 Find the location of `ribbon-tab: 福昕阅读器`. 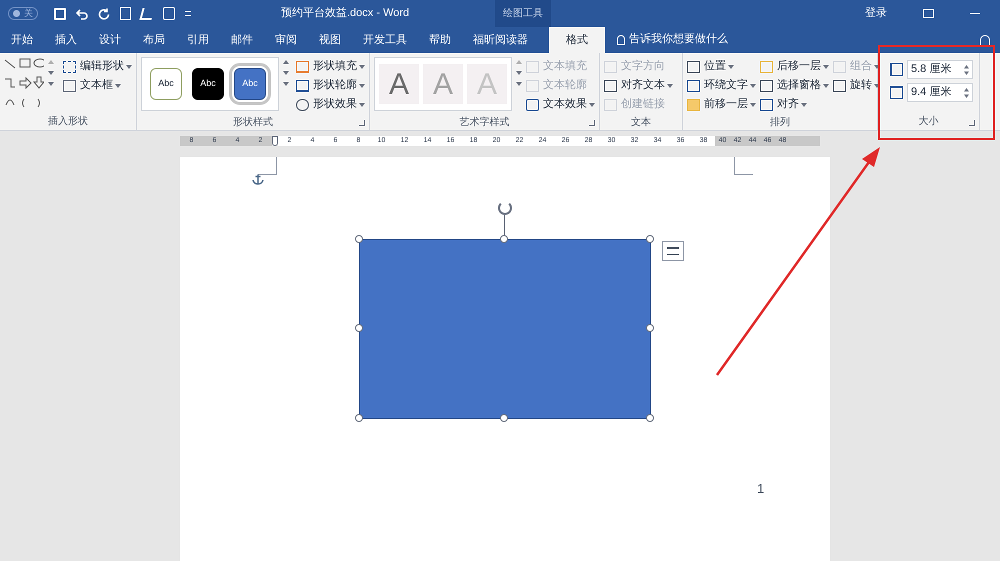

ribbon-tab: 福昕阅读器 is located at coordinates (500, 40).